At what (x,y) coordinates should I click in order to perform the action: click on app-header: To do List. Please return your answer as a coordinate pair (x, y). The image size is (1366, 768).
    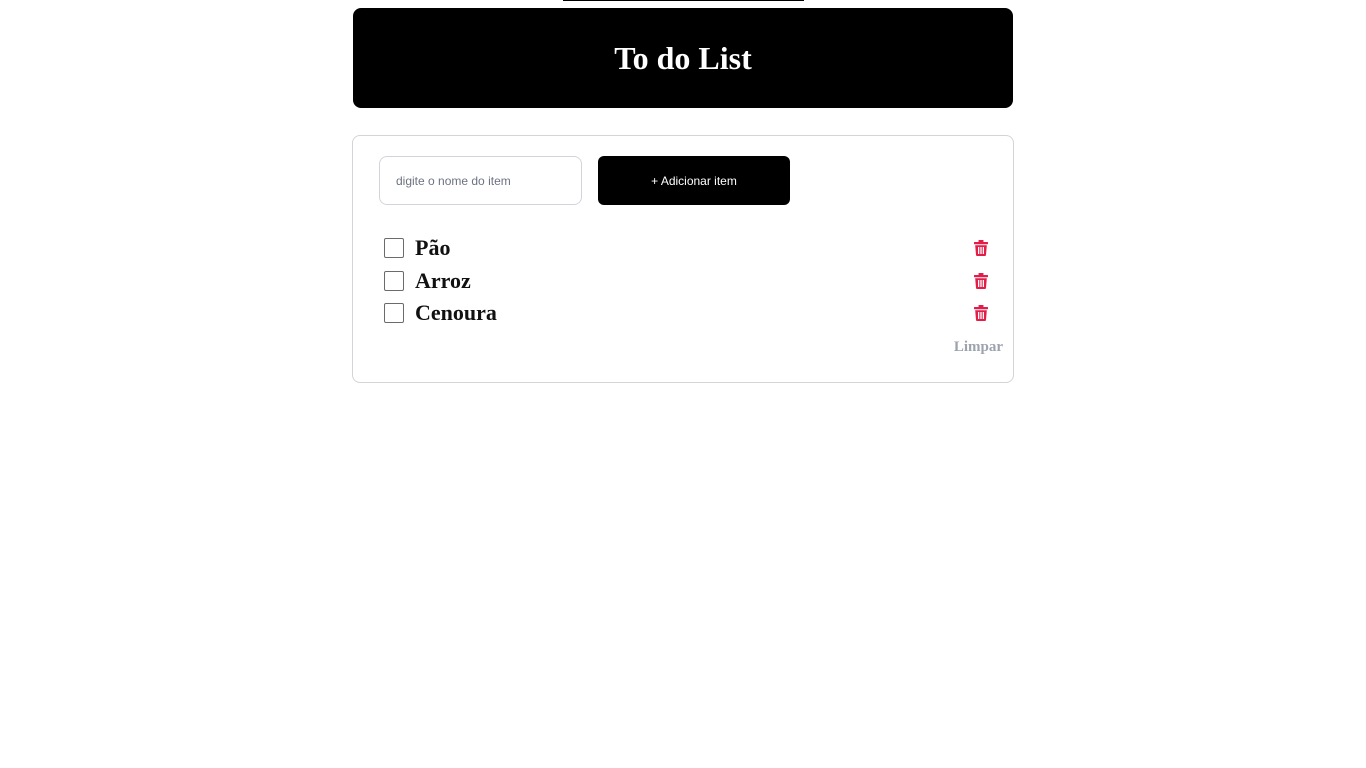
    Looking at the image, I should click on (683, 58).